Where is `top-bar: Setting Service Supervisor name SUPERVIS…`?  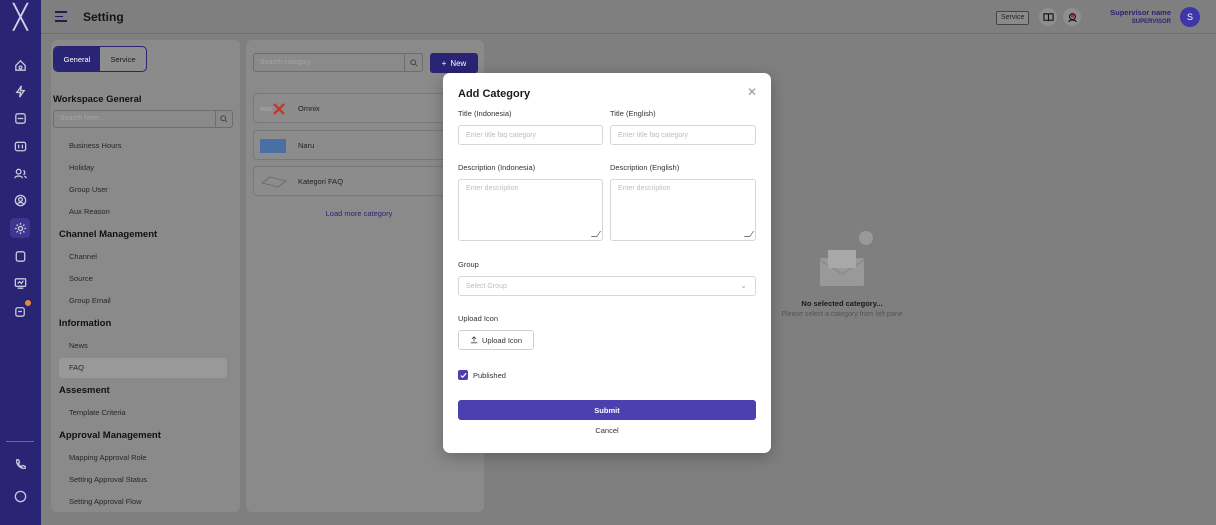
top-bar: Setting Service Supervisor name SUPERVIS… is located at coordinates (628, 17).